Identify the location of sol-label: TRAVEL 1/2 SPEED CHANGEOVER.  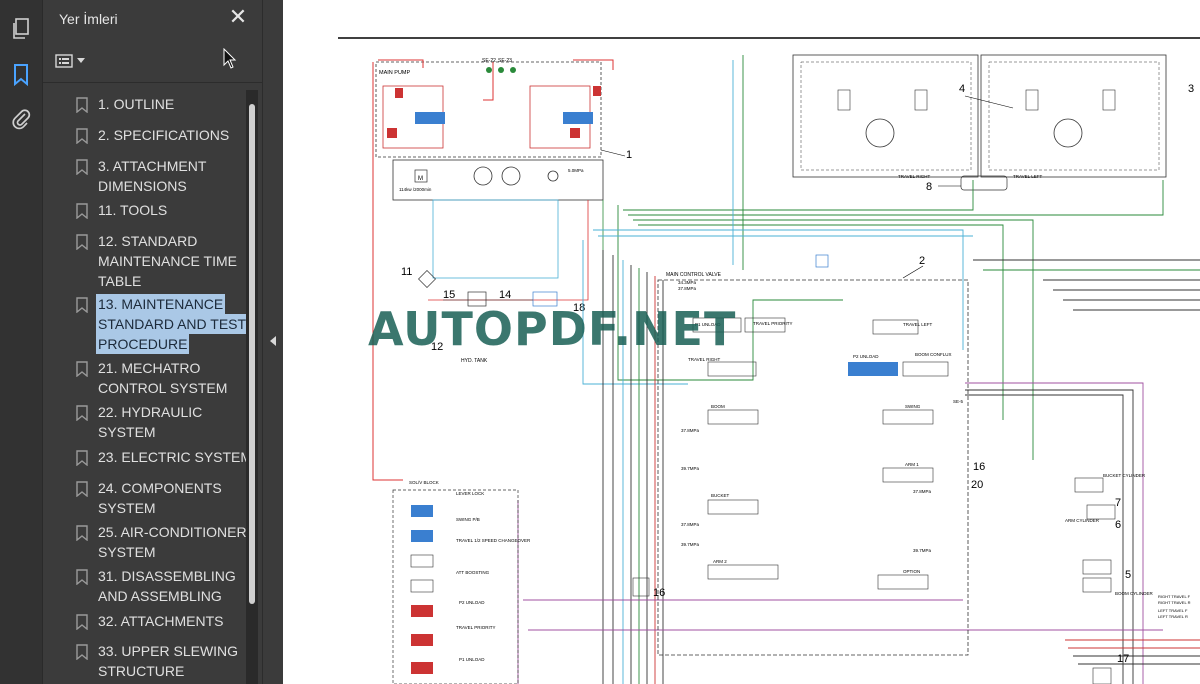
(493, 540).